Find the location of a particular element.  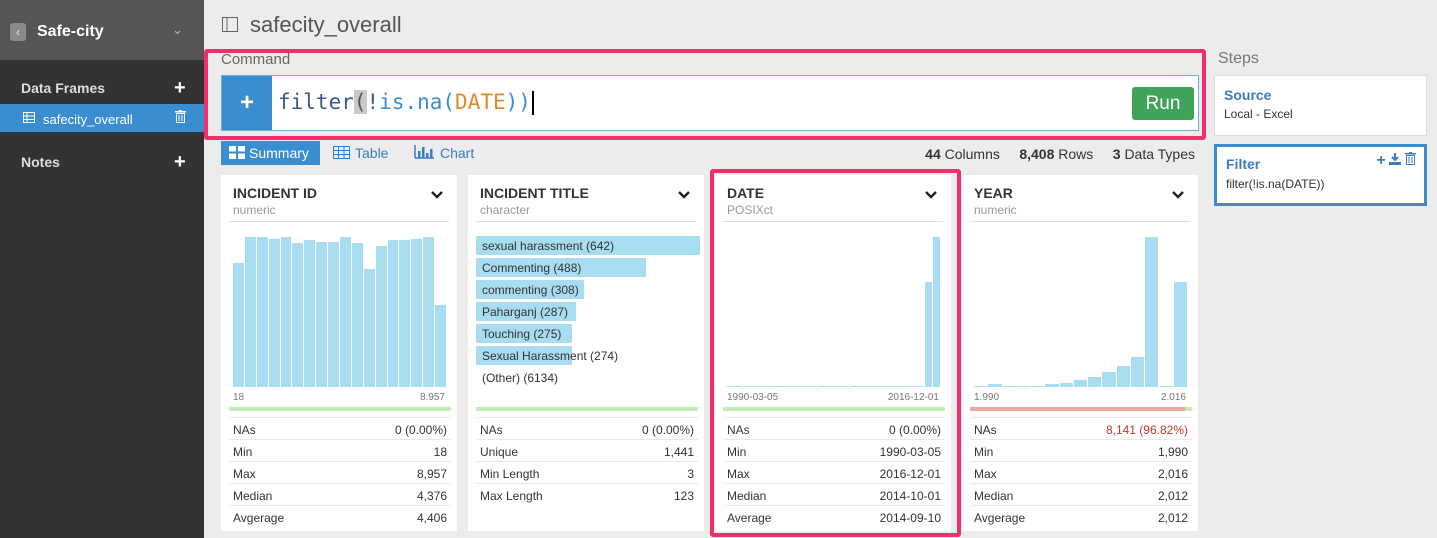

stat-row: Max 8,957 is located at coordinates (340, 472).